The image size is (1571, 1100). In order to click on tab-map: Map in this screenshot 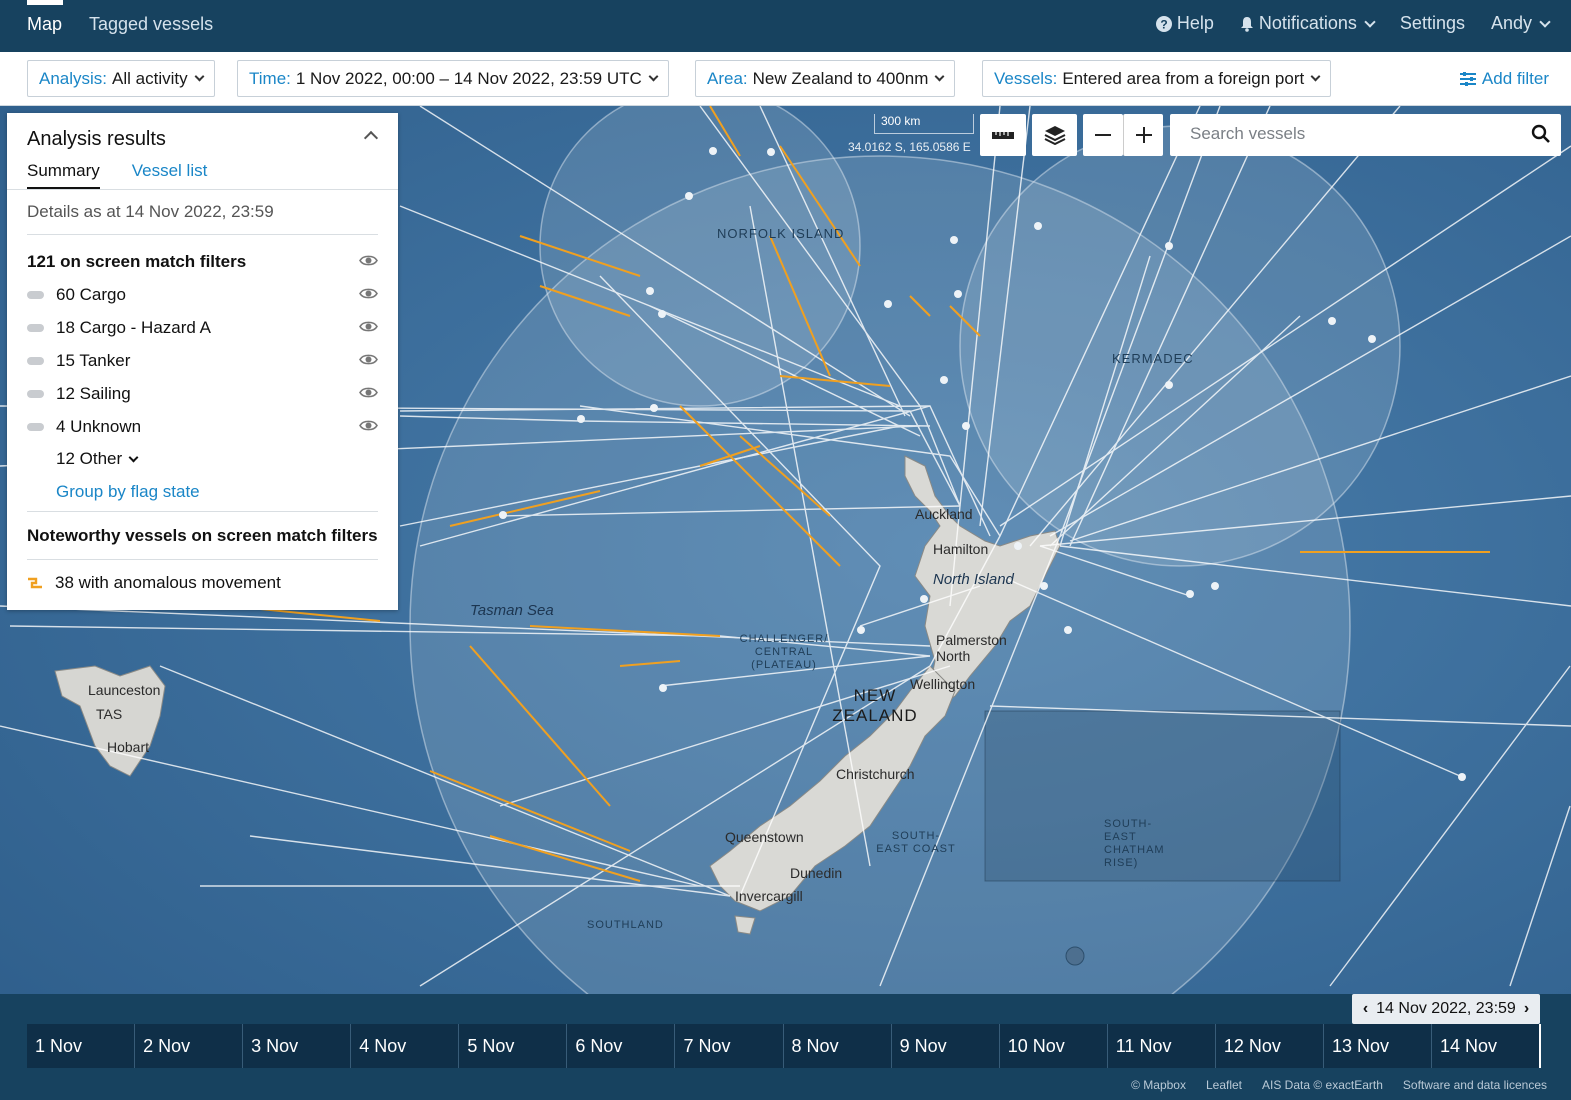, I will do `click(44, 24)`.